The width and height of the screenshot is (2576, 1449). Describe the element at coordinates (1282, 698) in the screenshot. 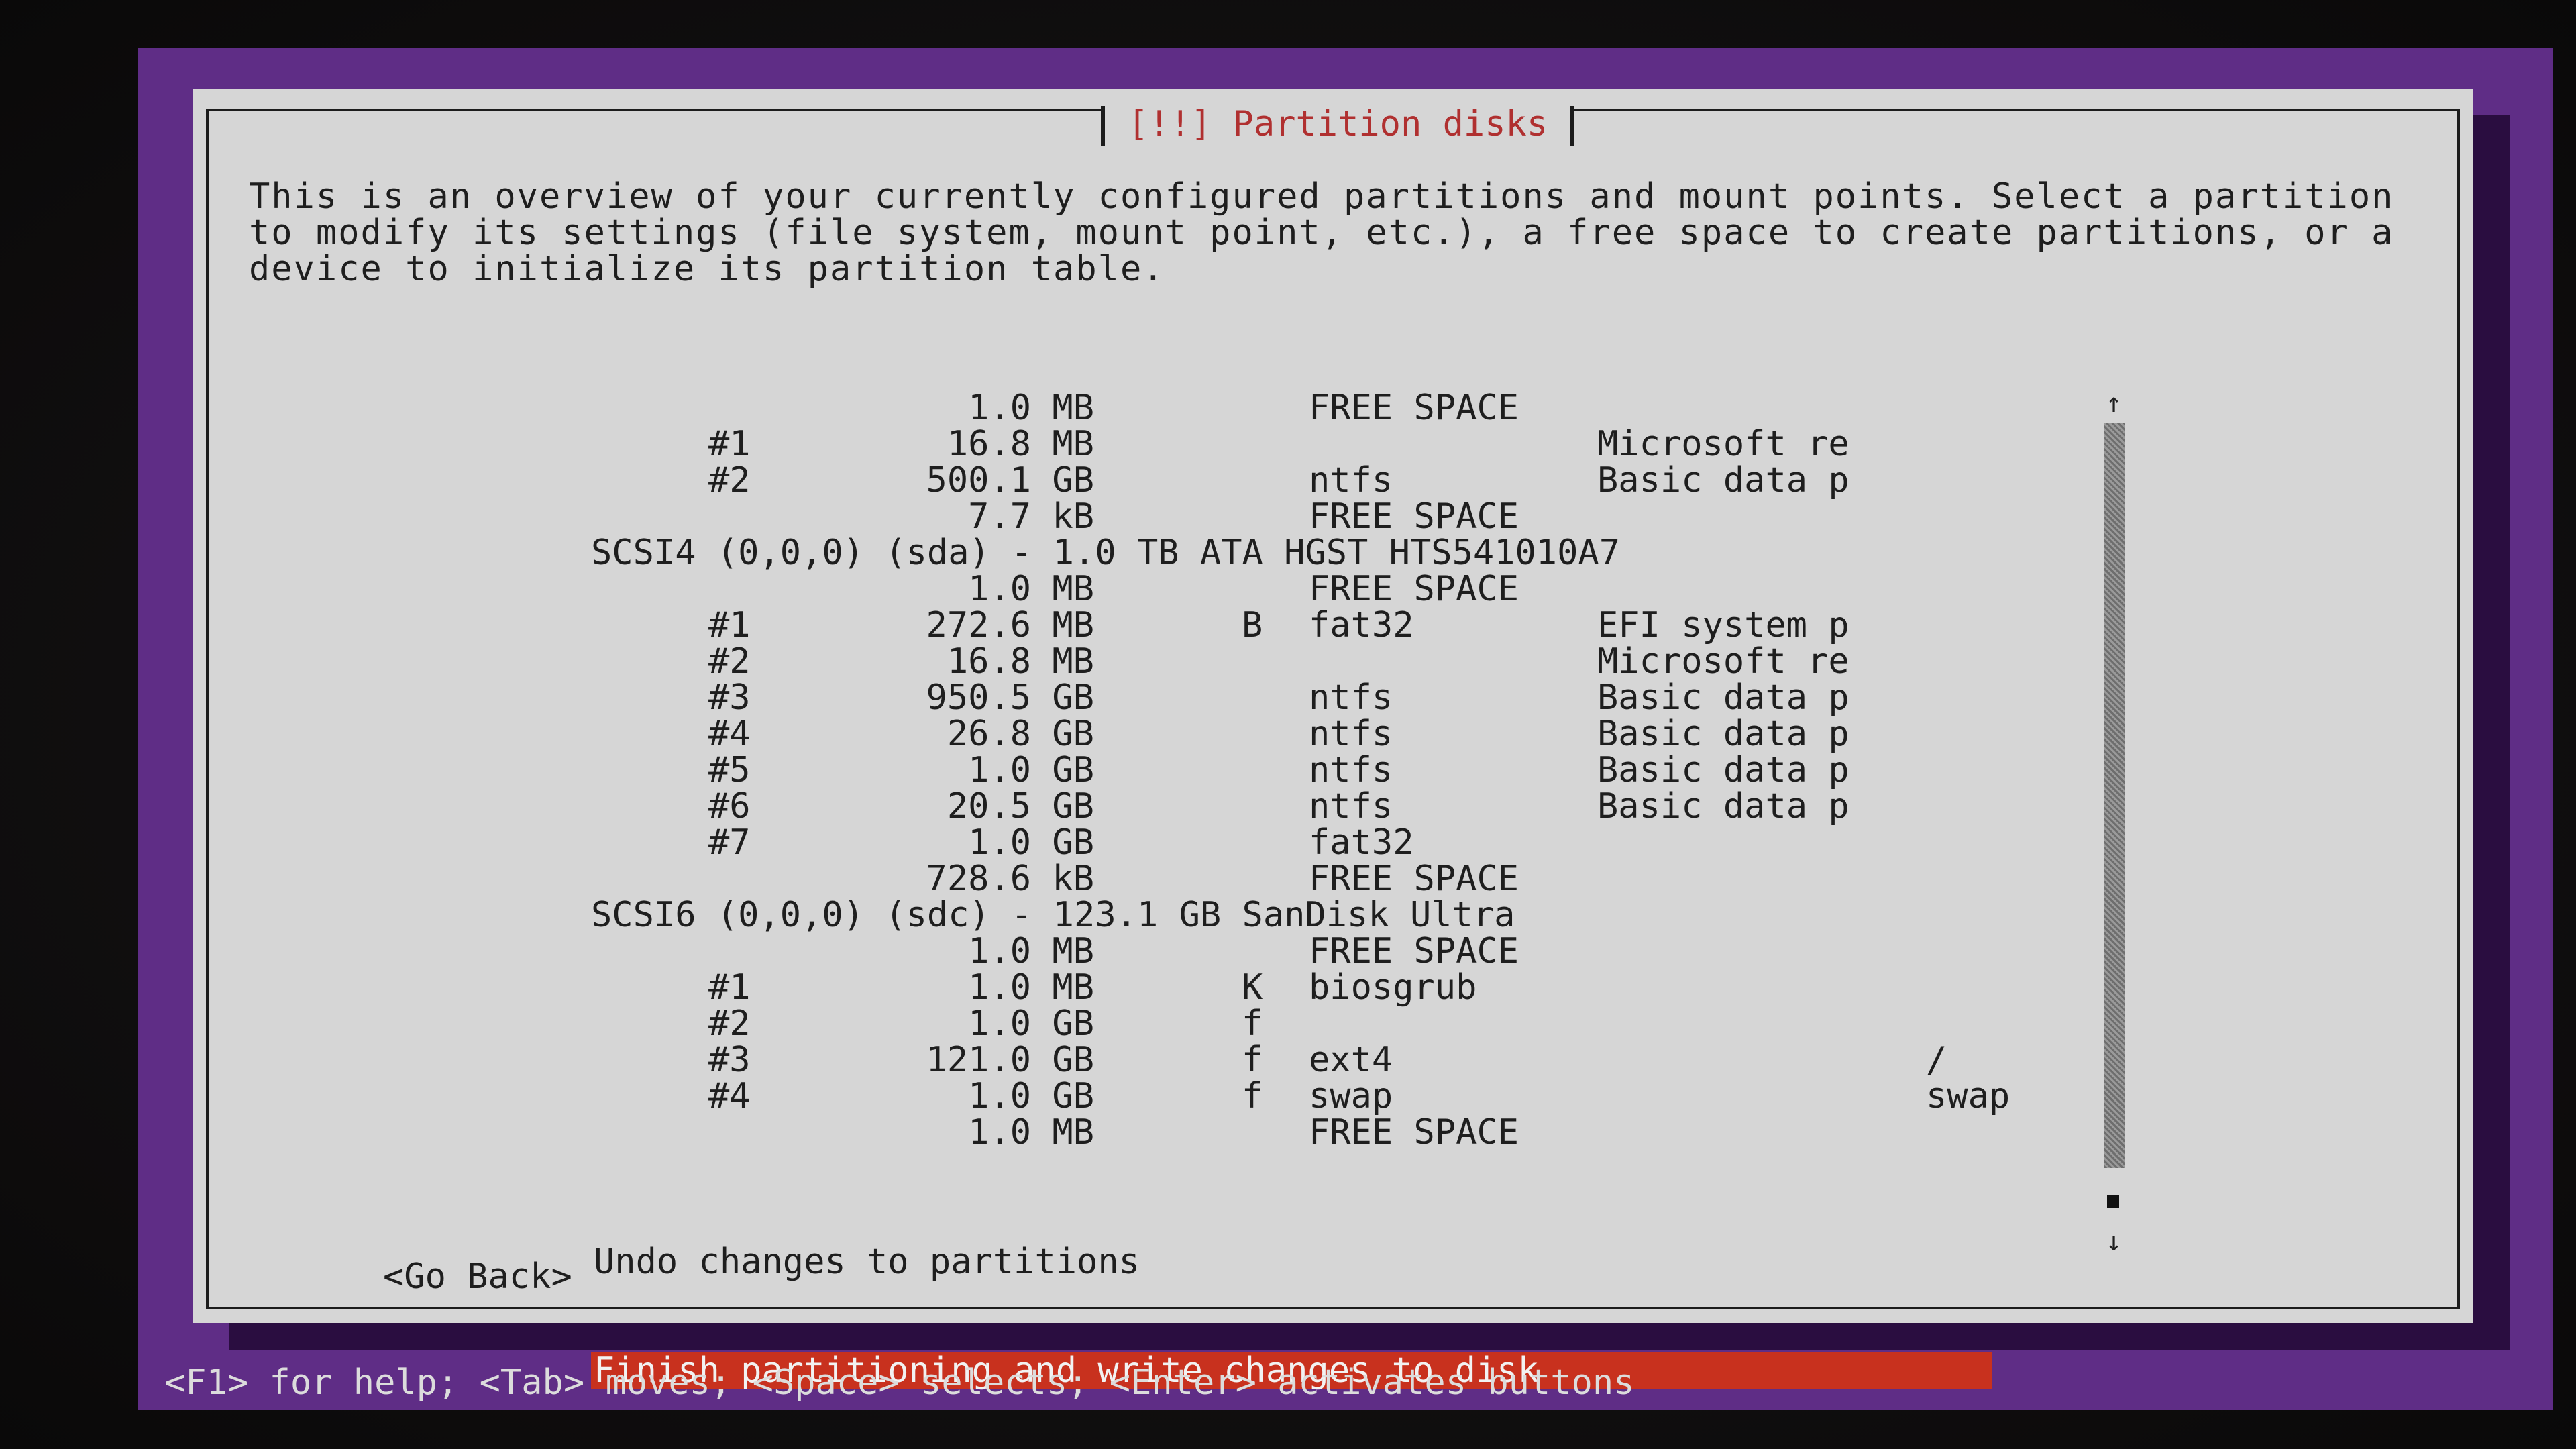

I see `partition-row: #3 950.5 GB ntfs Basic data p` at that location.